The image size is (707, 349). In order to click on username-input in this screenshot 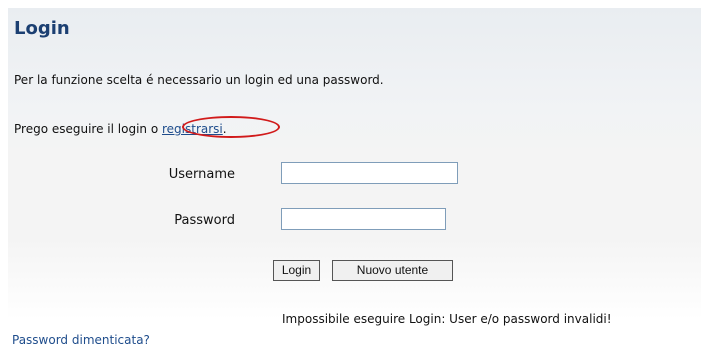, I will do `click(369, 173)`.